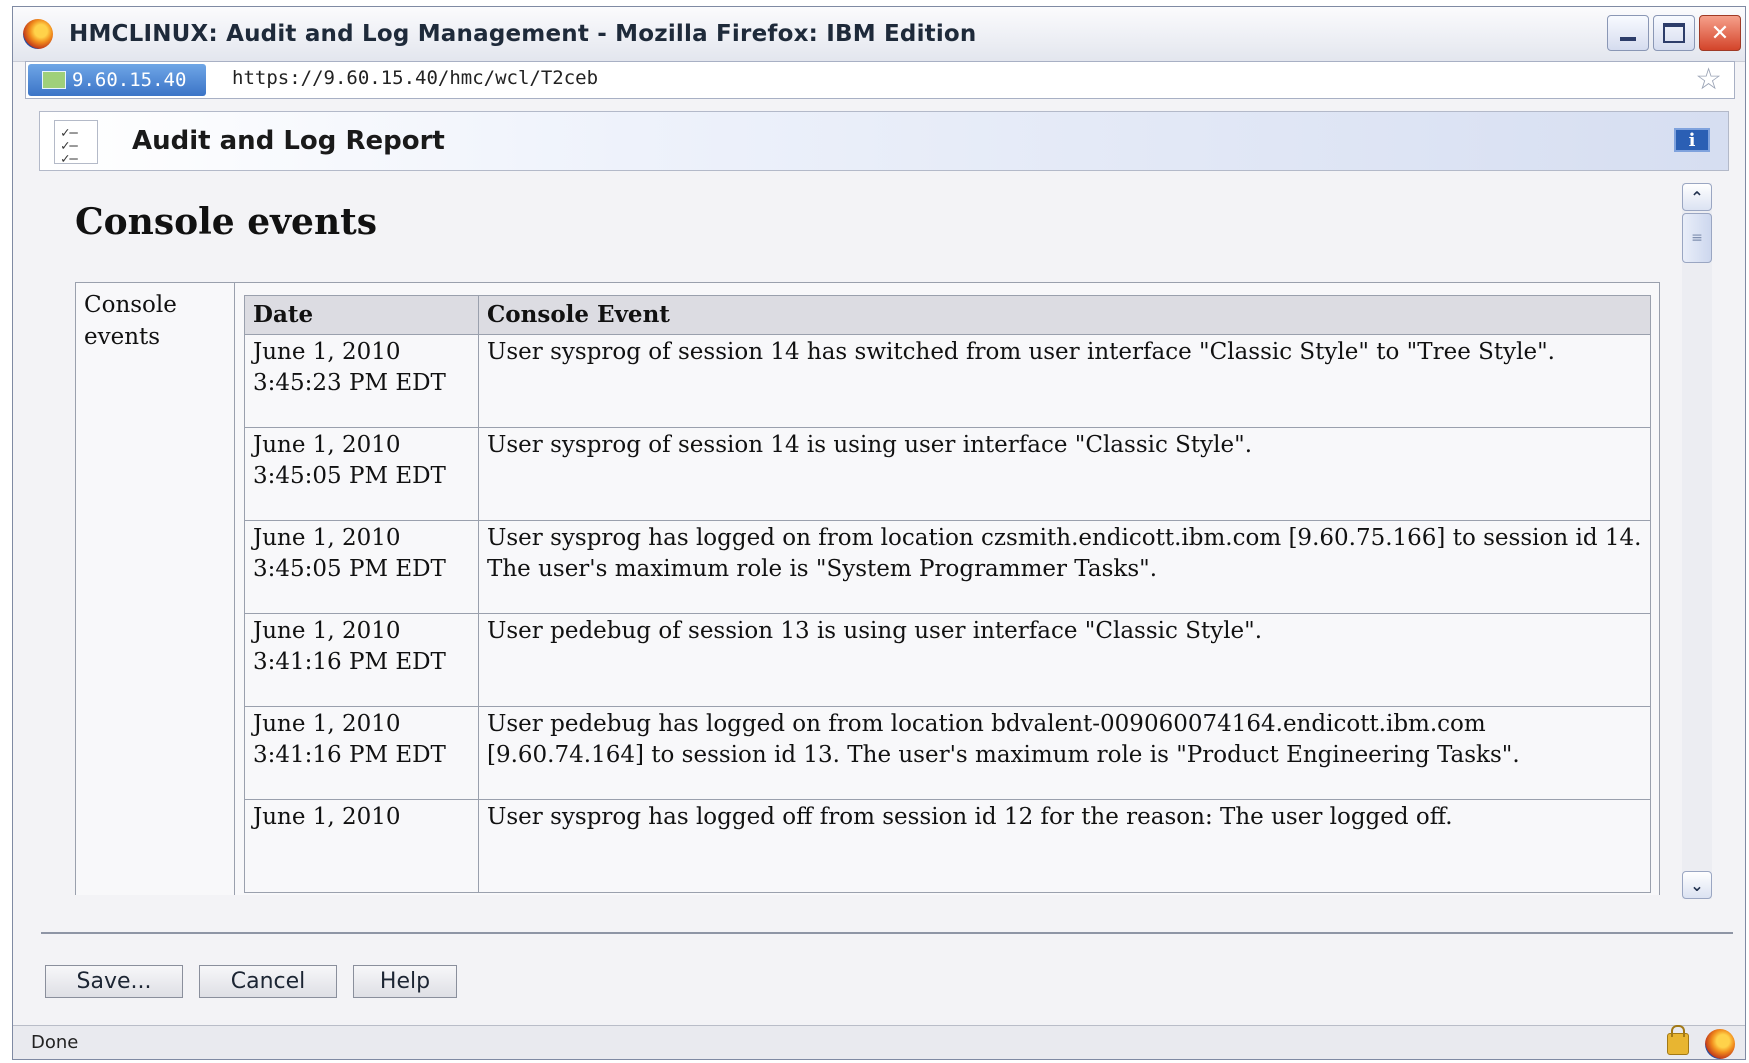 The height and width of the screenshot is (1063, 1749). What do you see at coordinates (405, 981) in the screenshot?
I see `help-button: Help` at bounding box center [405, 981].